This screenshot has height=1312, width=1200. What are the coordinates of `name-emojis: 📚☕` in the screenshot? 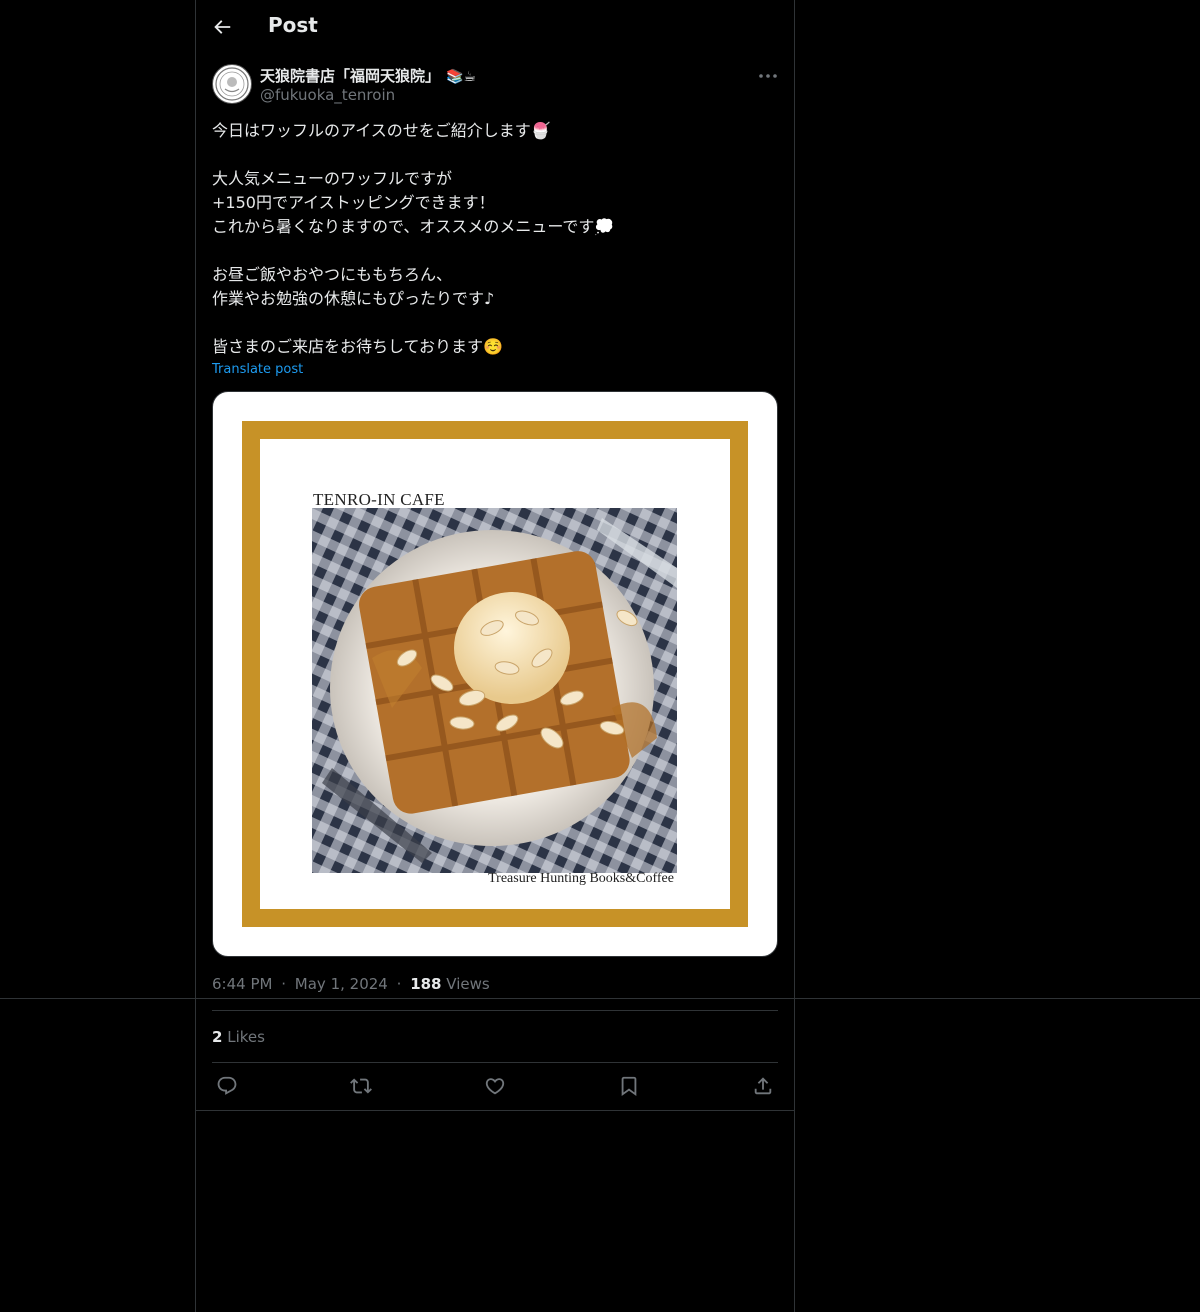 It's located at (461, 77).